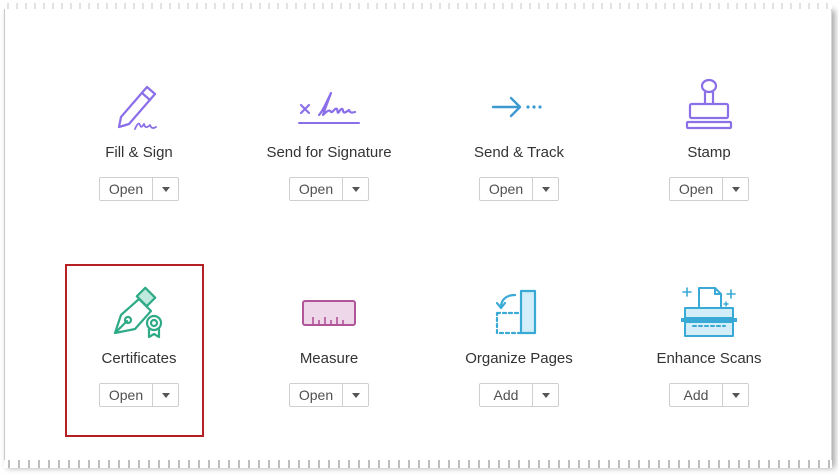  I want to click on measure-icon, so click(329, 313).